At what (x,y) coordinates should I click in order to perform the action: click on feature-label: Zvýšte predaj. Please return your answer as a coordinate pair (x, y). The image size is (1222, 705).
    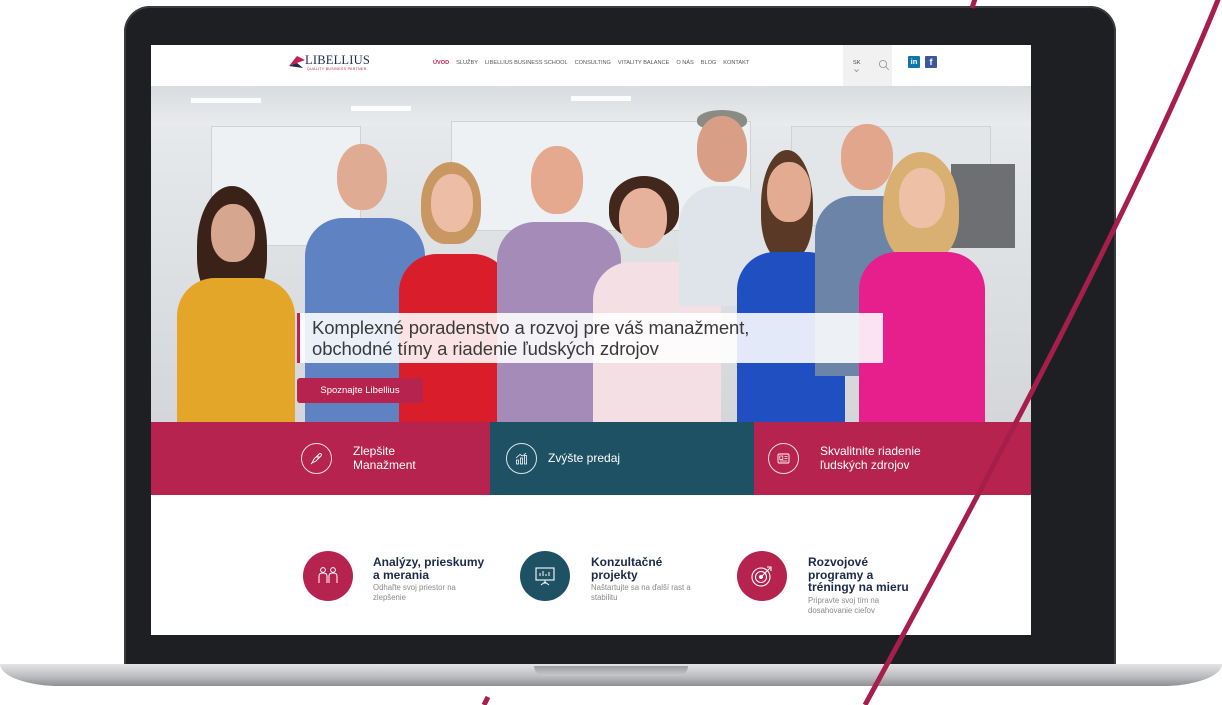
    Looking at the image, I should click on (584, 458).